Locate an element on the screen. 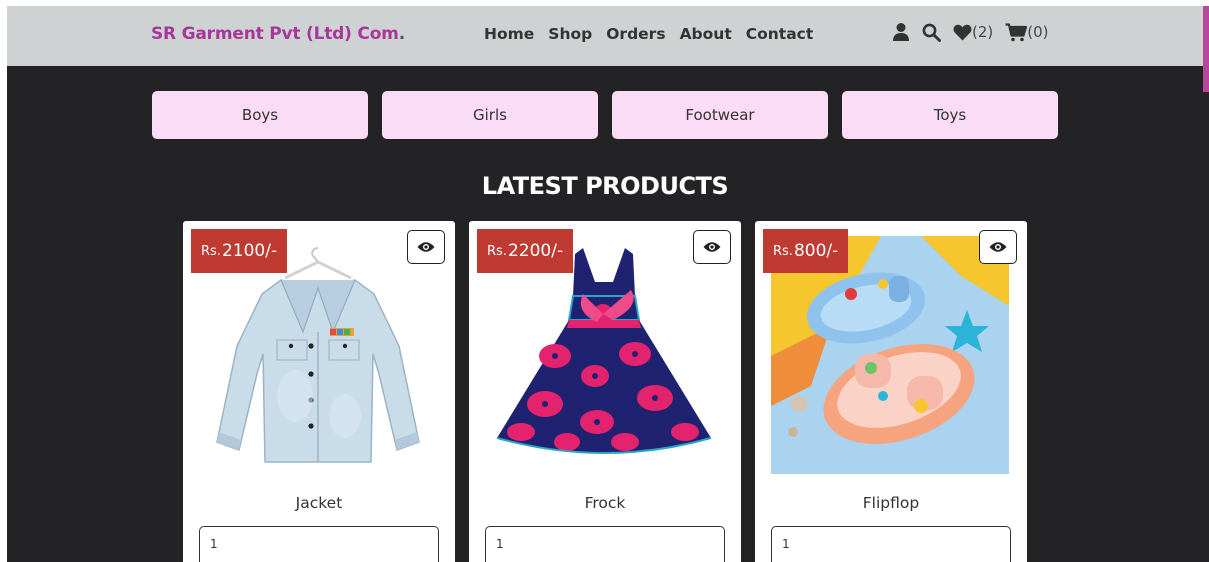 The height and width of the screenshot is (562, 1209). nav-links: Home Shop Orders About Contact is located at coordinates (655, 34).